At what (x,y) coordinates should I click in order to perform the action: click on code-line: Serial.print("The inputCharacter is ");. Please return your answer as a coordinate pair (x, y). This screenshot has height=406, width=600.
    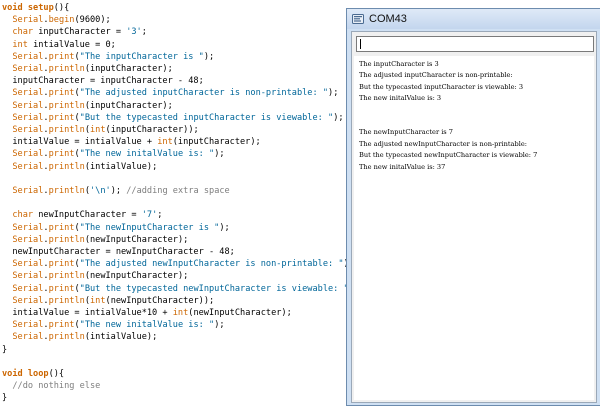
    Looking at the image, I should click on (108, 57).